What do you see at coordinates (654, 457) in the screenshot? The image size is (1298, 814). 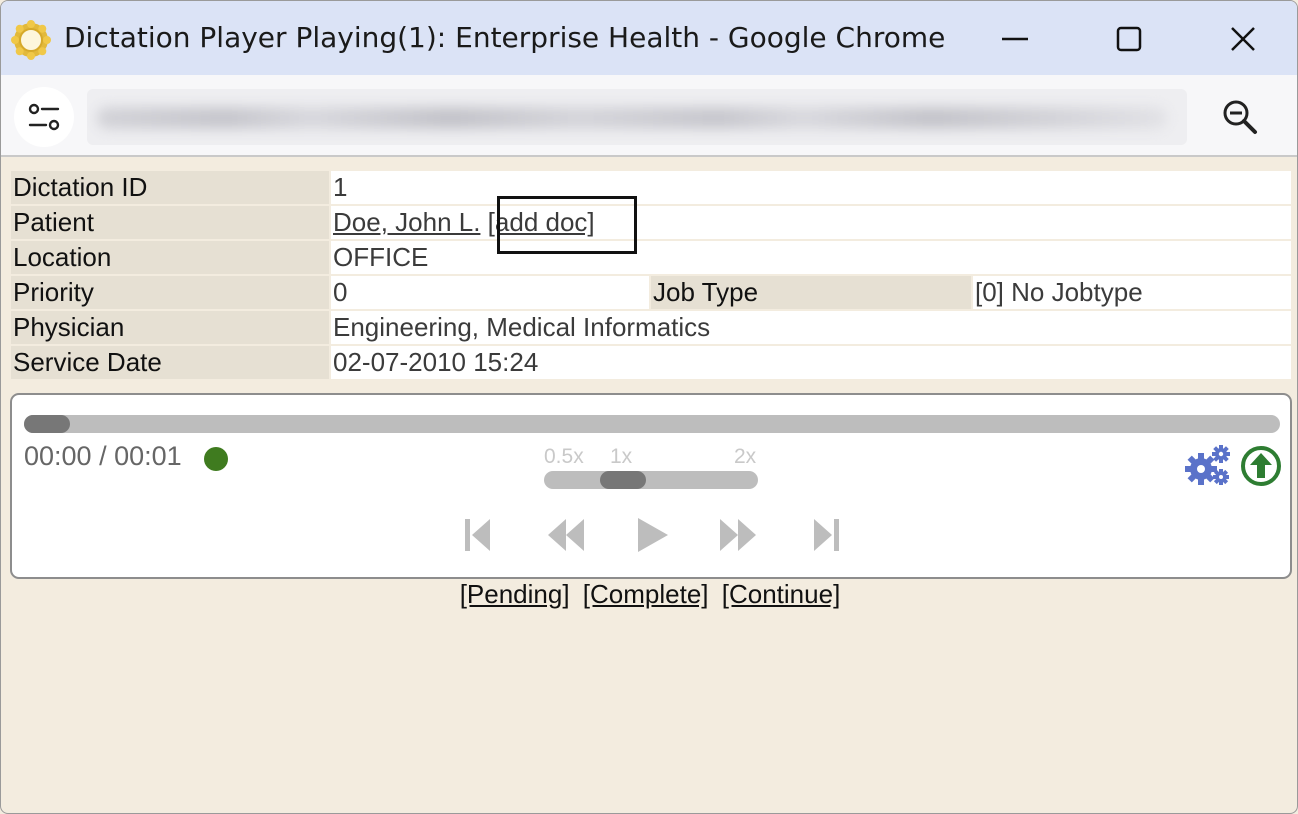 I see `speed-labels: 0.5x 1x 2x` at bounding box center [654, 457].